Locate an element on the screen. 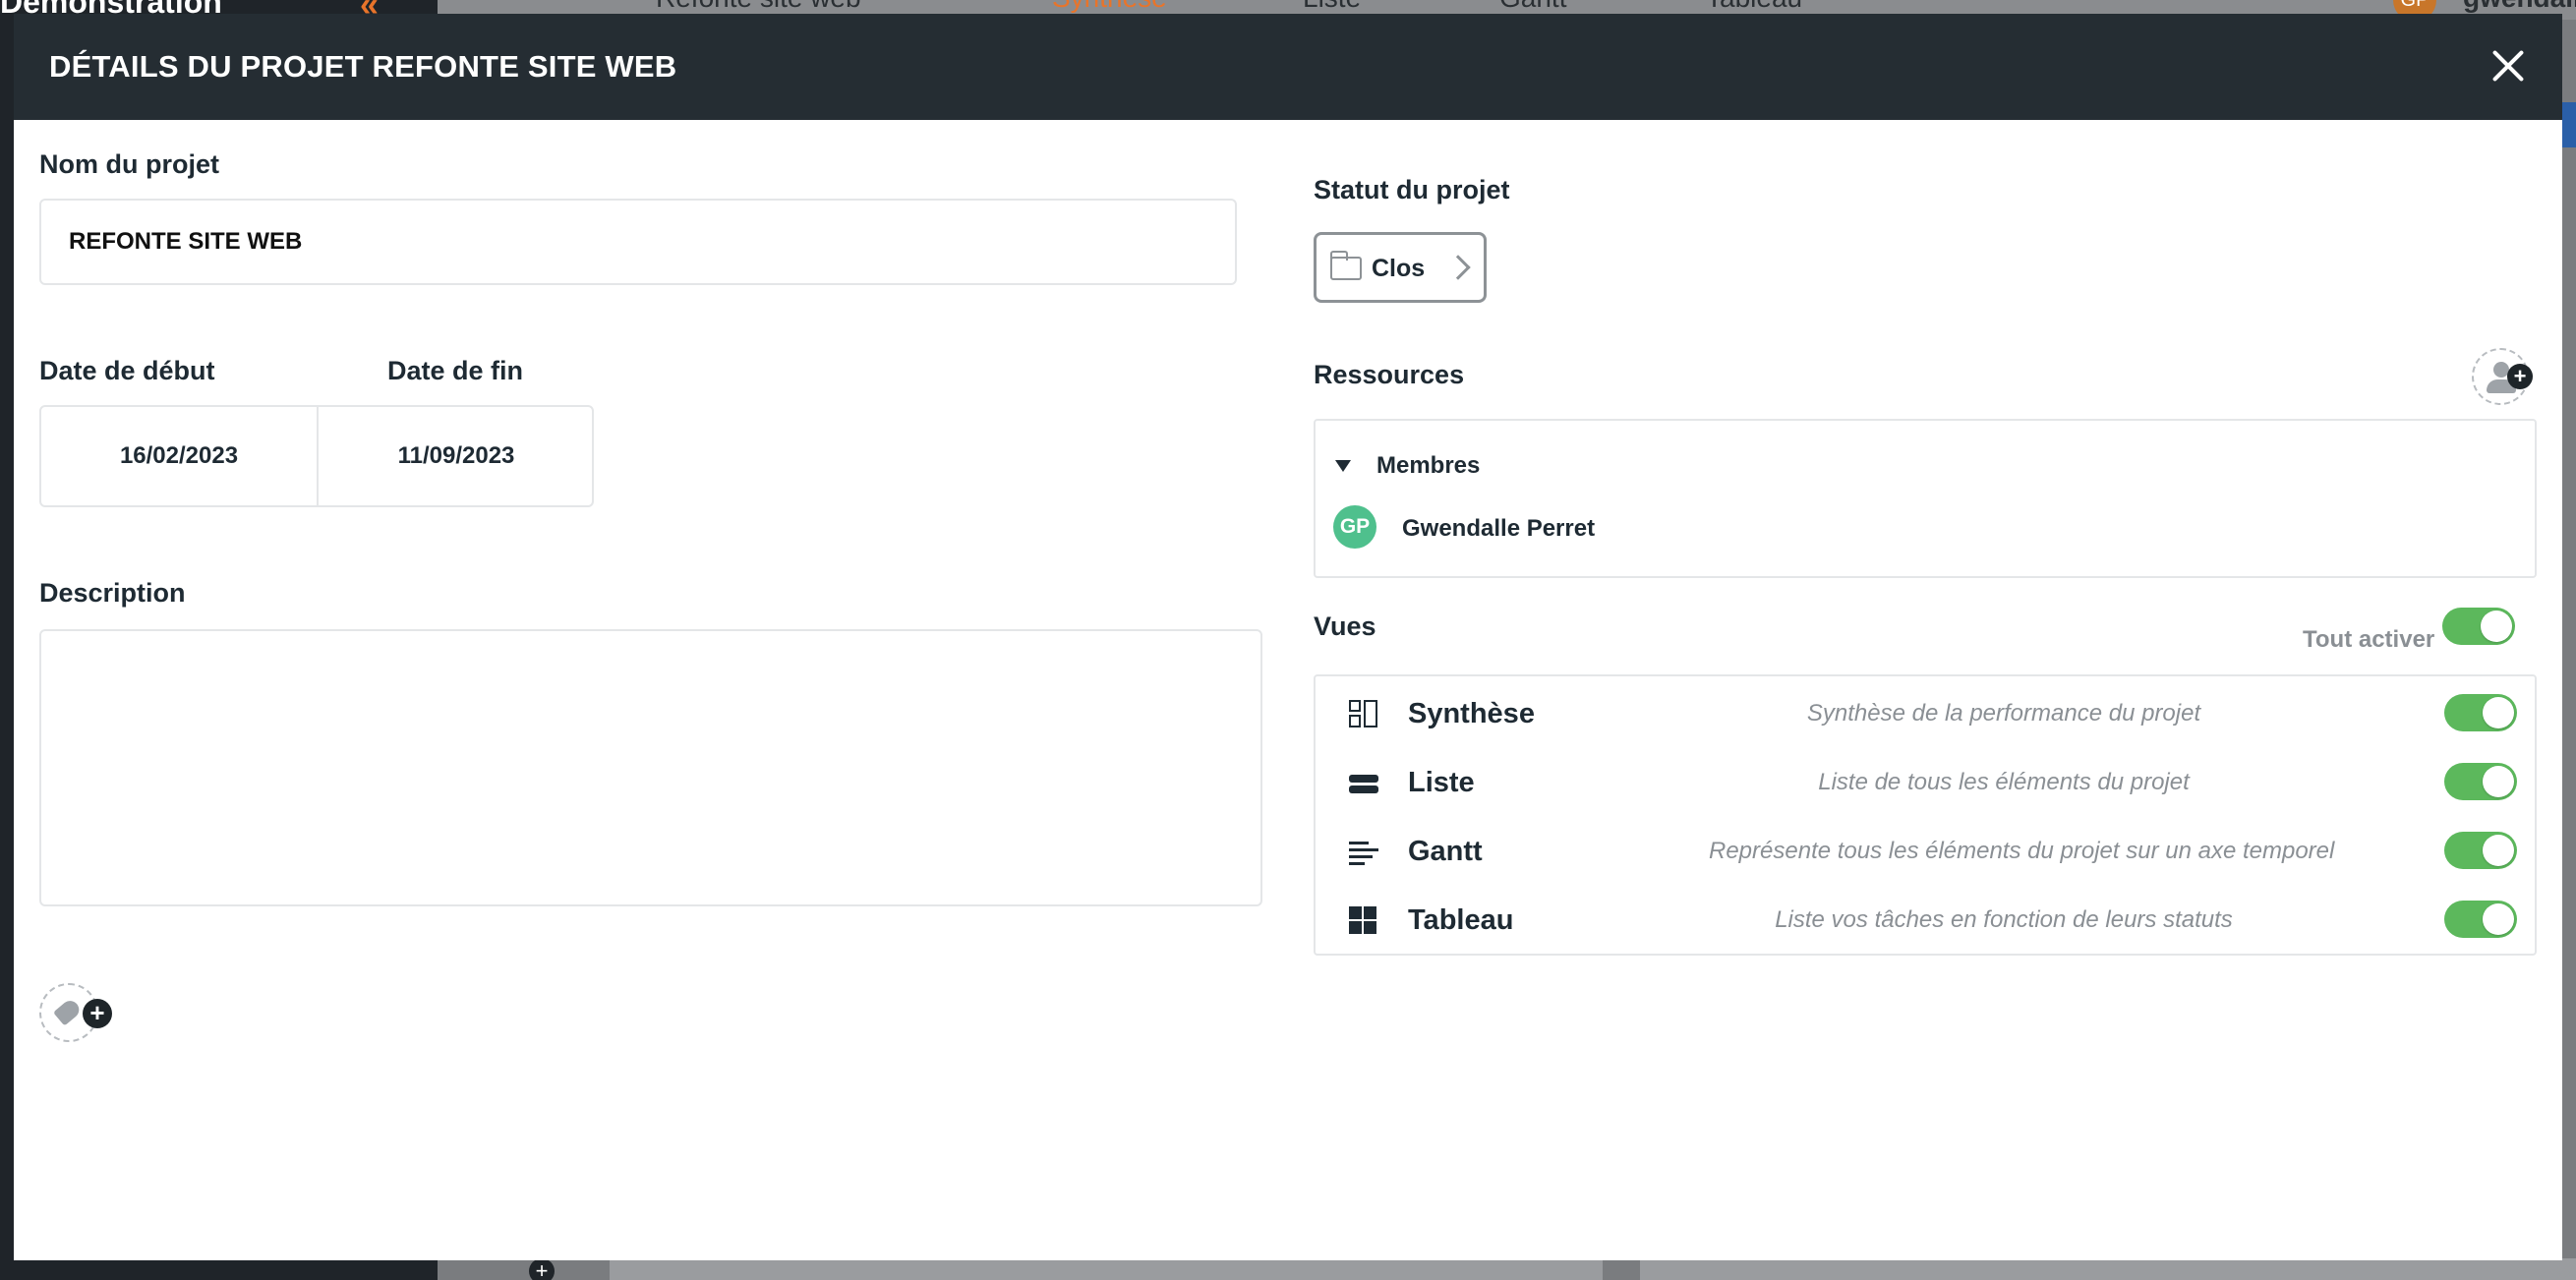 This screenshot has height=1280, width=2576. start-date-label: Date de début is located at coordinates (127, 370).